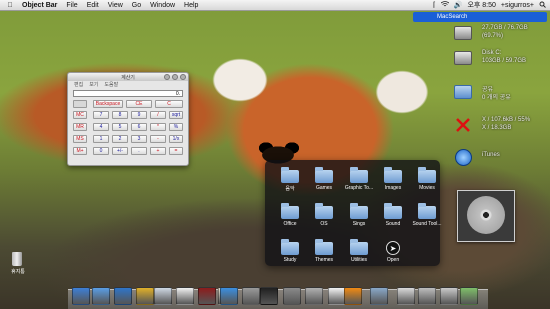 The width and height of the screenshot is (550, 309). Describe the element at coordinates (108, 104) in the screenshot. I see `backspace-button: Backspace` at that location.